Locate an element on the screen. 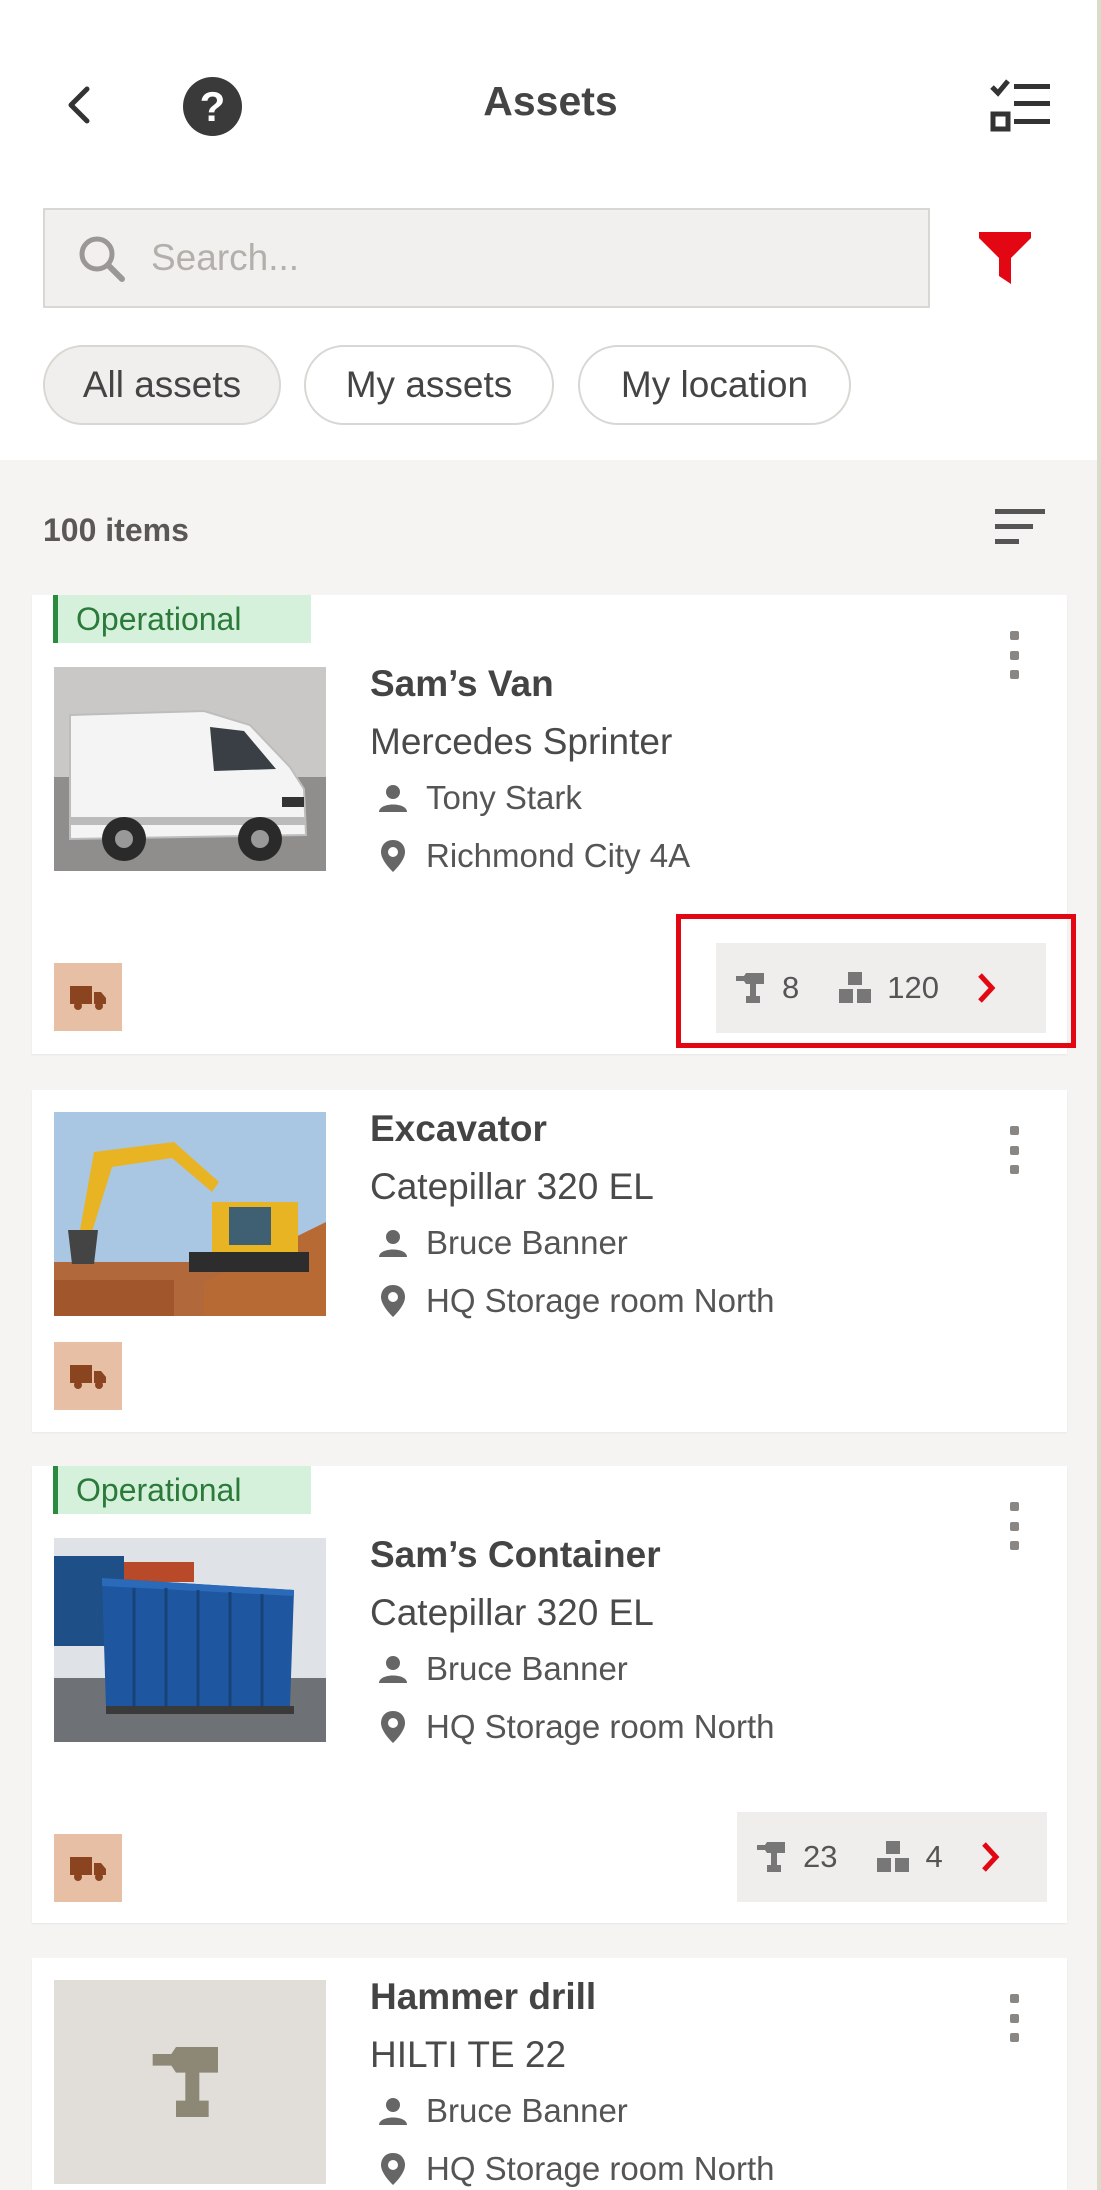  screen-edge is located at coordinates (1099, 1095).